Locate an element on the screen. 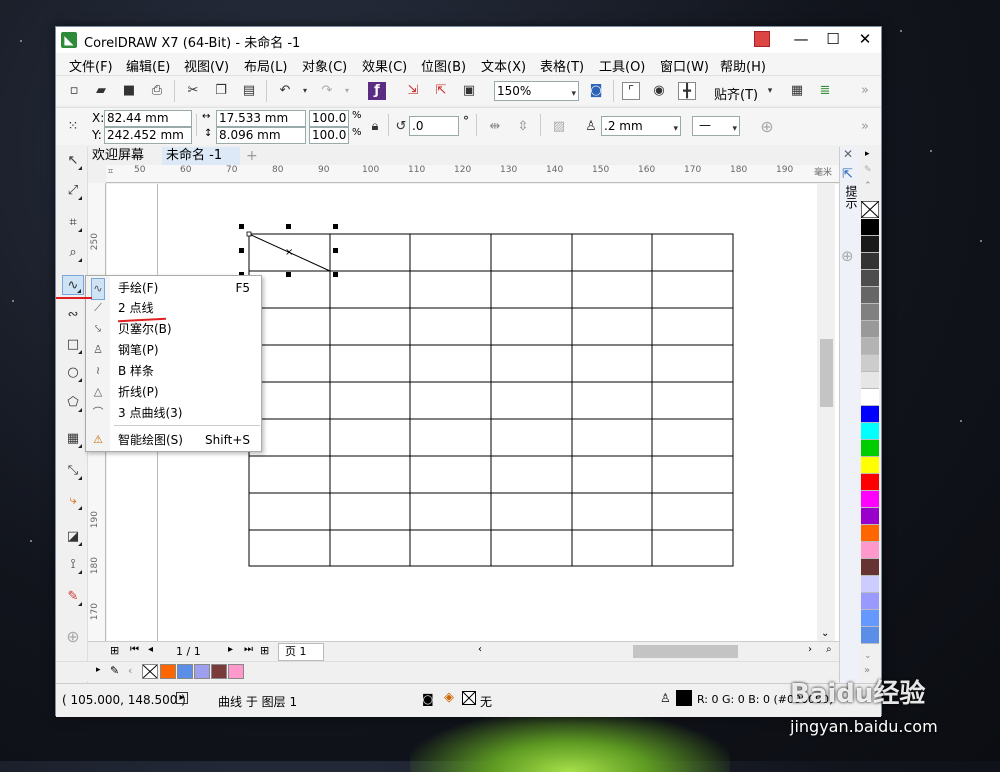 Image resolution: width=1000 pixels, height=772 pixels. rectangle-tool-icon: □ is located at coordinates (73, 345).